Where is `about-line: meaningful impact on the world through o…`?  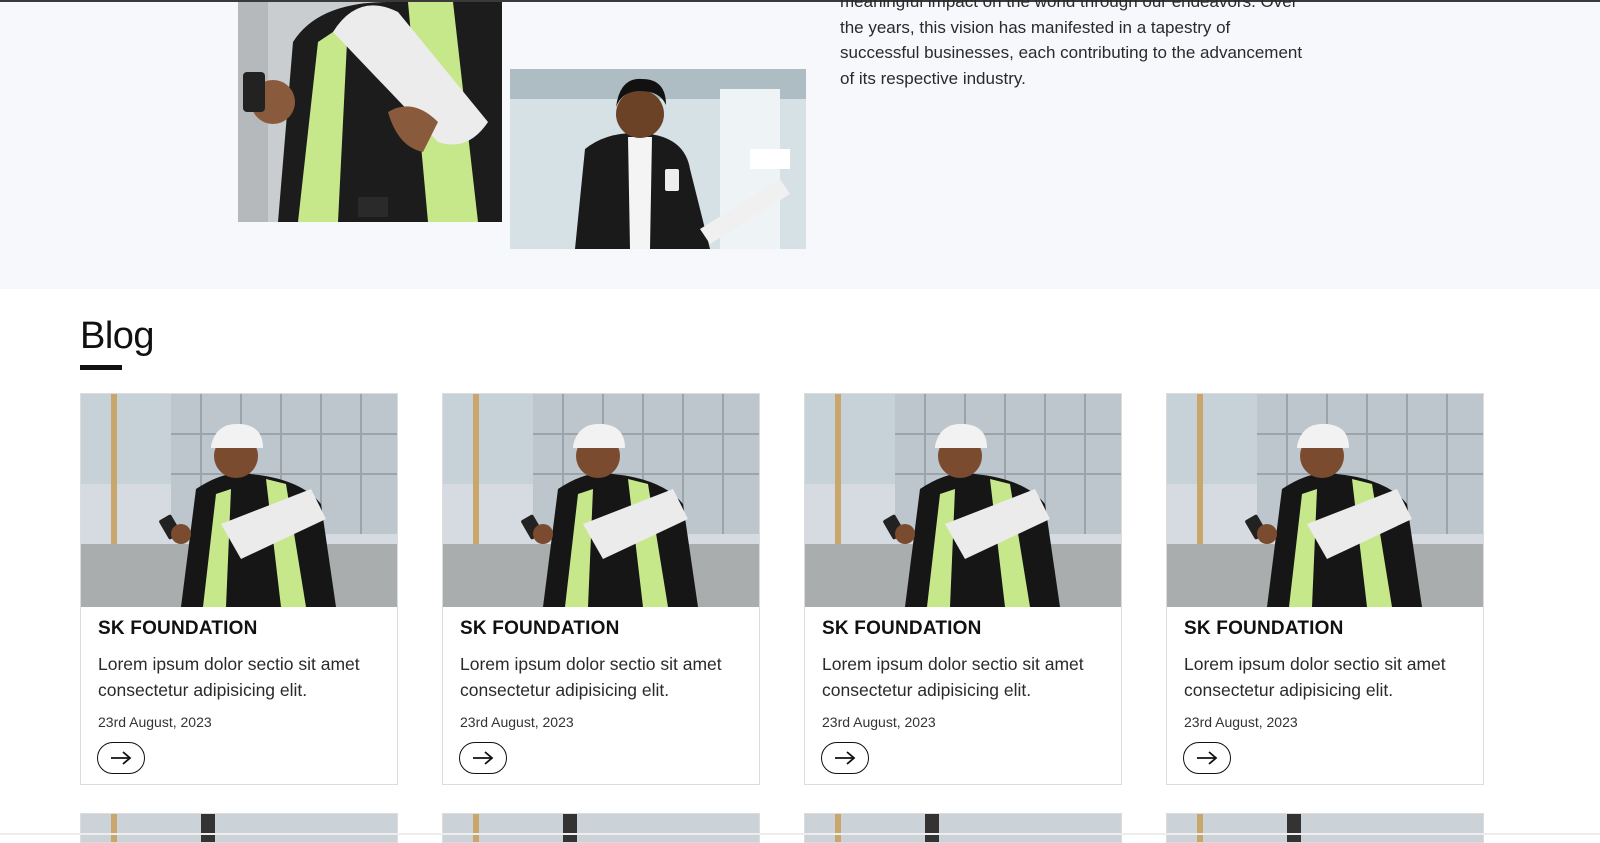
about-line: meaningful impact on the world through o… is located at coordinates (1069, 5).